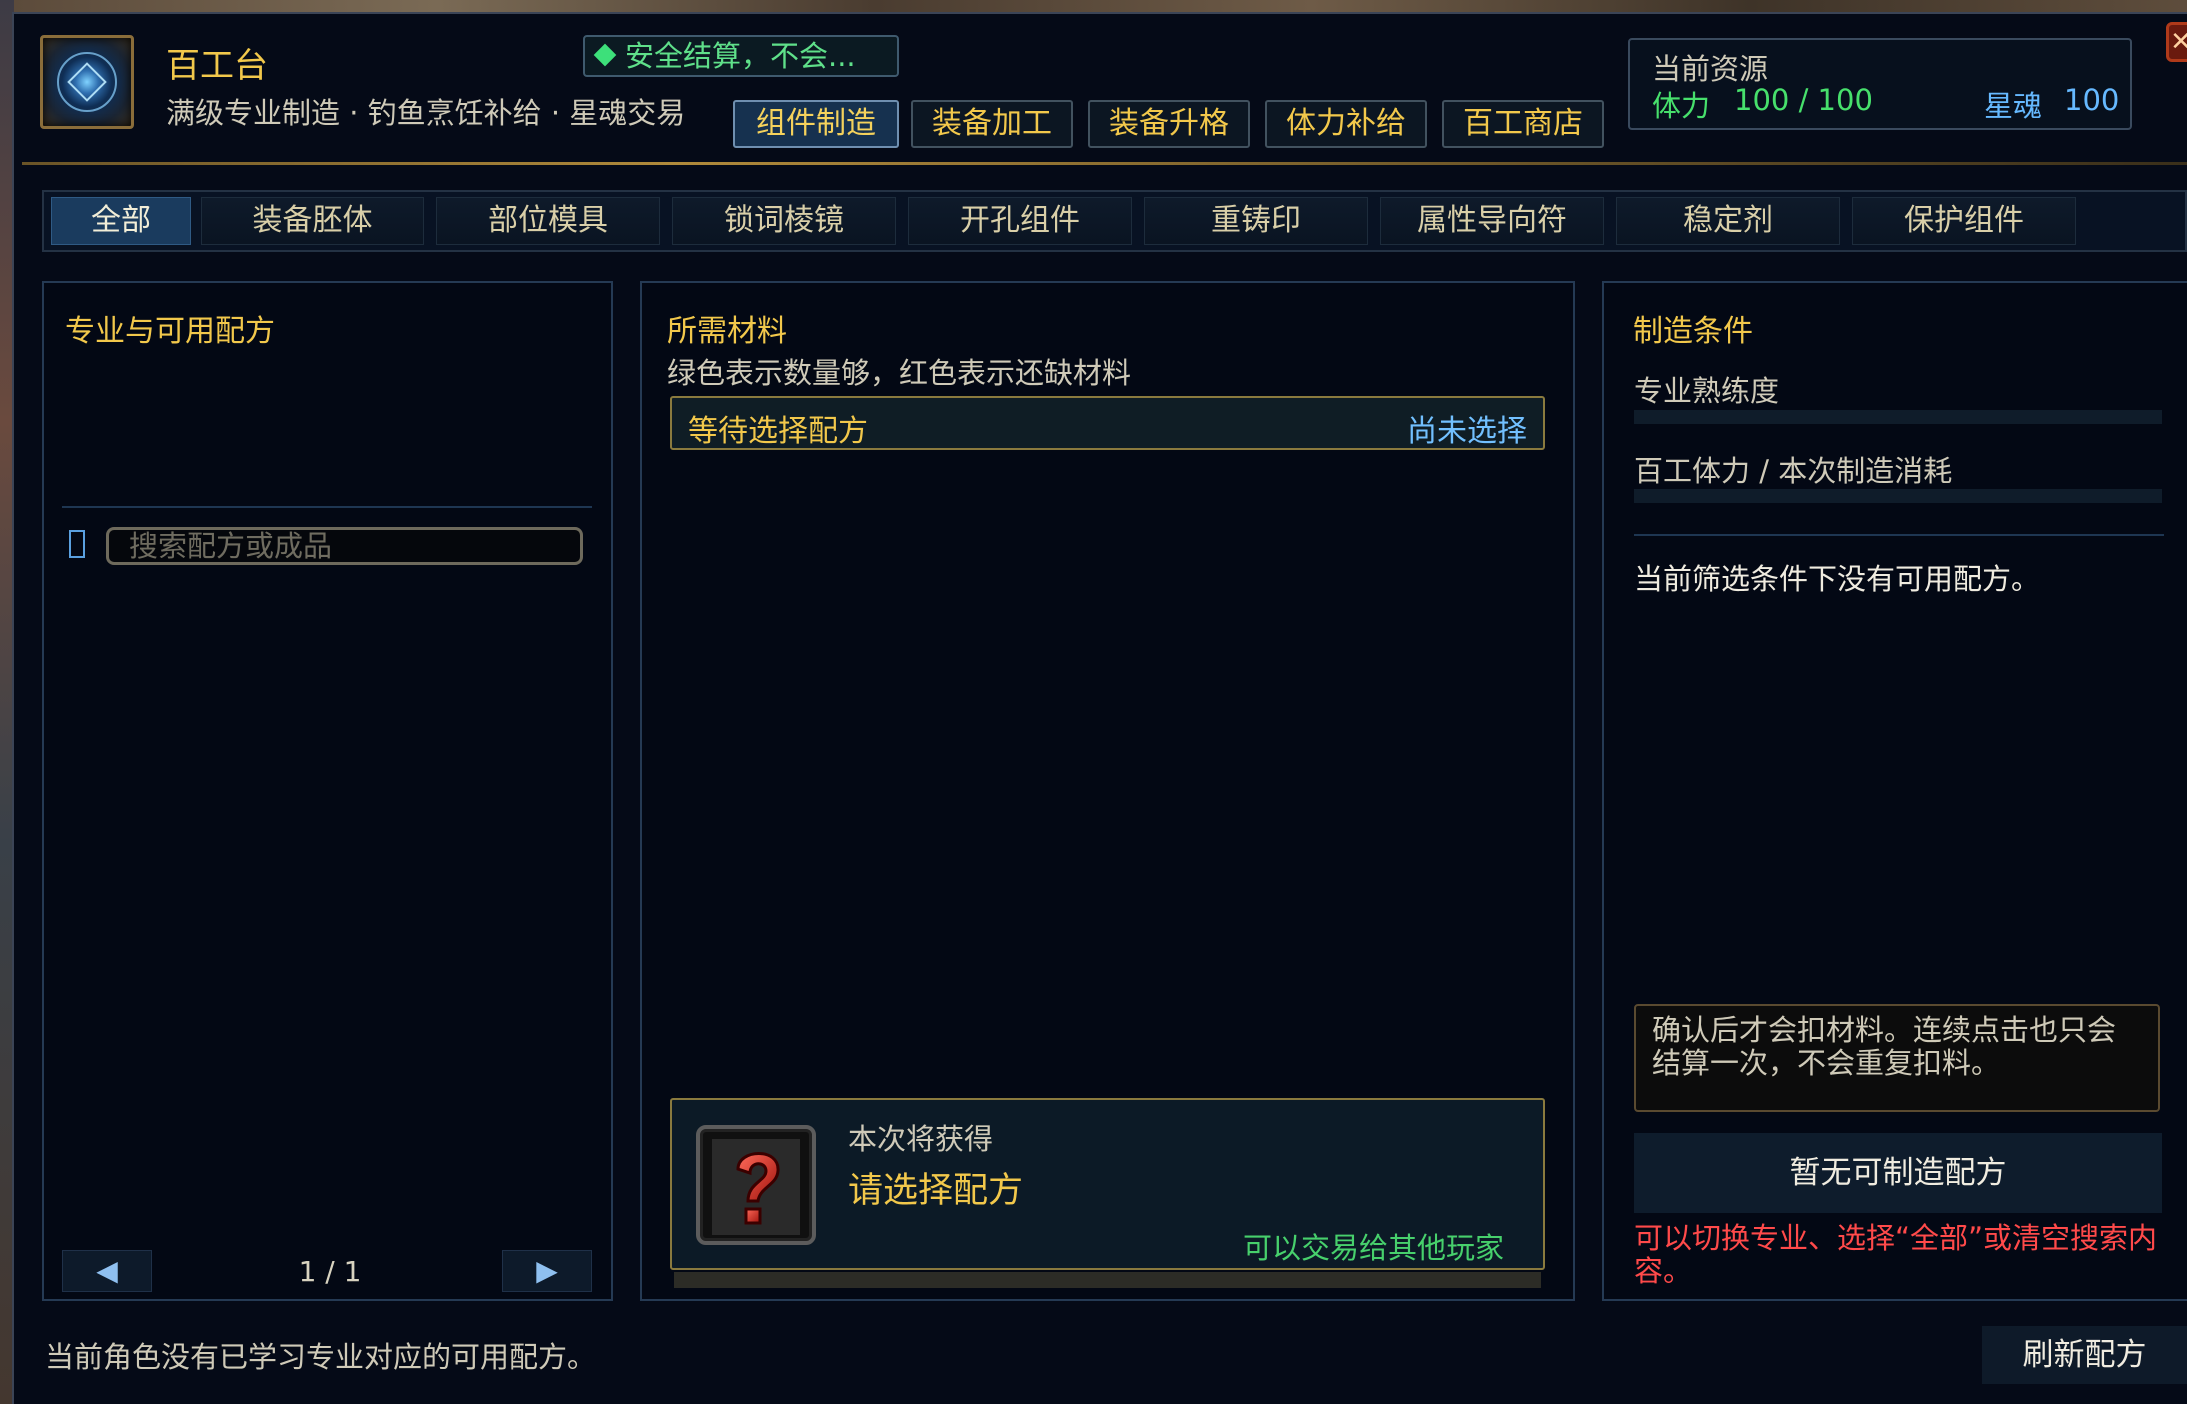 The width and height of the screenshot is (2187, 1404). I want to click on next-page-button: ▶, so click(547, 1271).